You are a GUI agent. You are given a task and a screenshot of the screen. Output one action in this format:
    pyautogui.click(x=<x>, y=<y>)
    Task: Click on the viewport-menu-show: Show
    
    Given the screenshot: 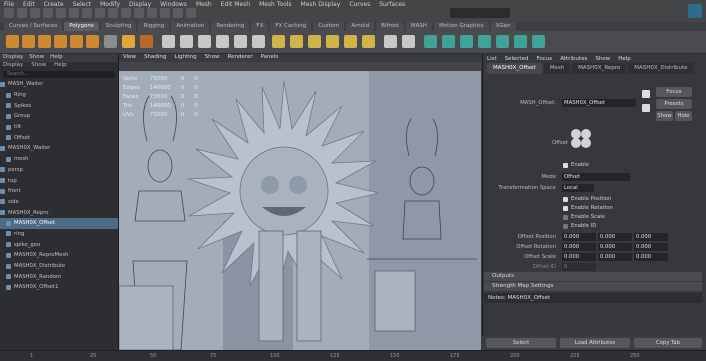 What is the action you would take?
    pyautogui.click(x=212, y=58)
    